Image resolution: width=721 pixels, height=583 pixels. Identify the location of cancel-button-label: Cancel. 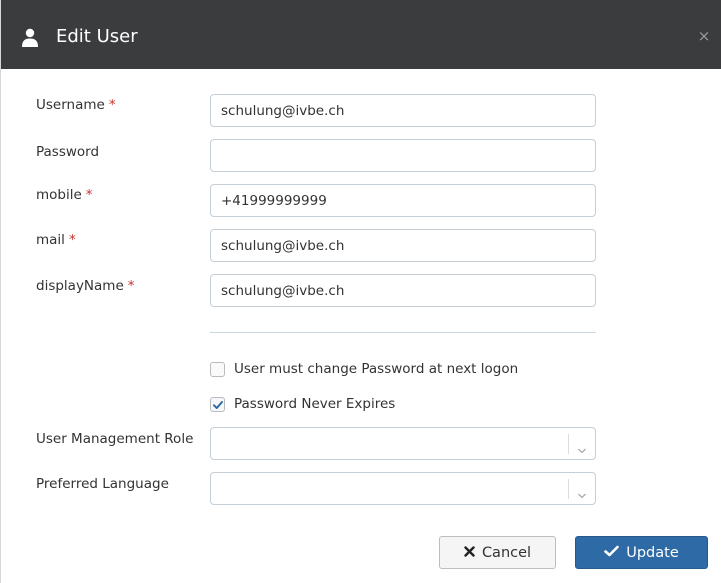
(506, 552).